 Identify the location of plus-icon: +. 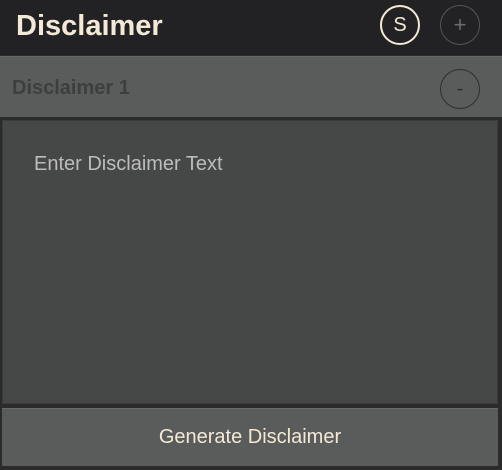
(460, 24).